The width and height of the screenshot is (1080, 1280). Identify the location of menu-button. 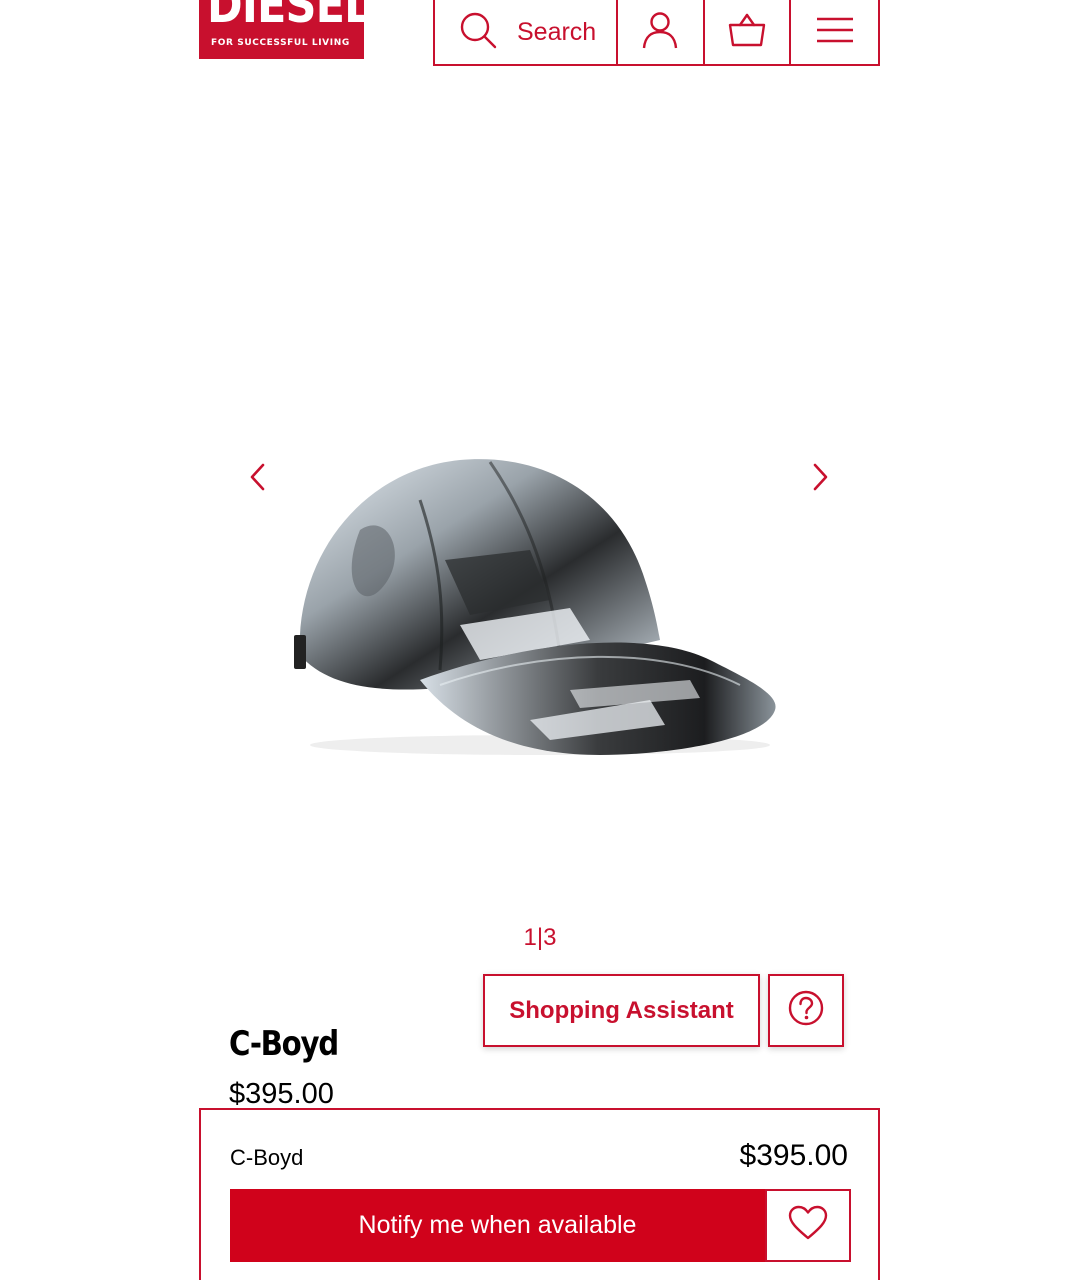
(834, 32).